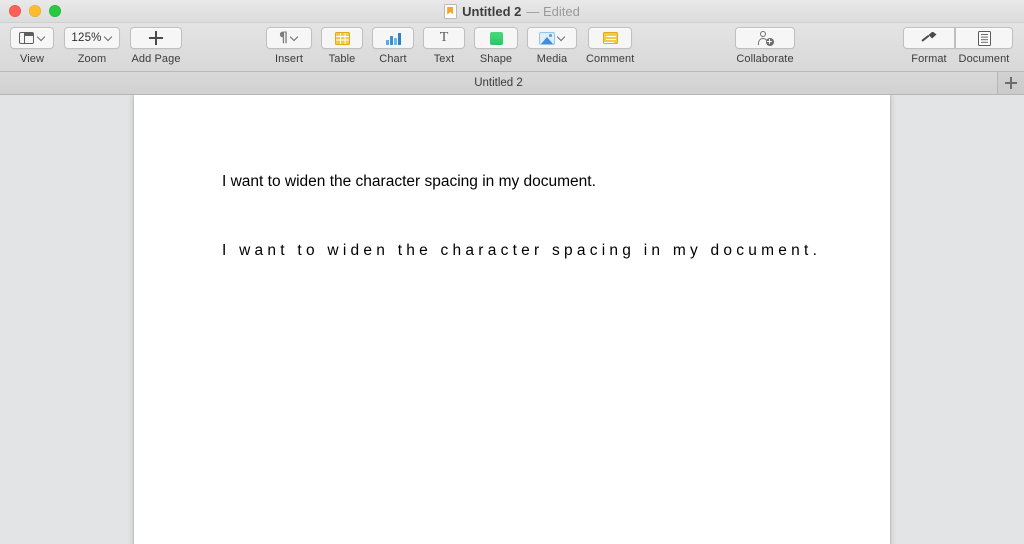 Image resolution: width=1024 pixels, height=544 pixels. What do you see at coordinates (289, 59) in the screenshot?
I see `insert-label: Insert` at bounding box center [289, 59].